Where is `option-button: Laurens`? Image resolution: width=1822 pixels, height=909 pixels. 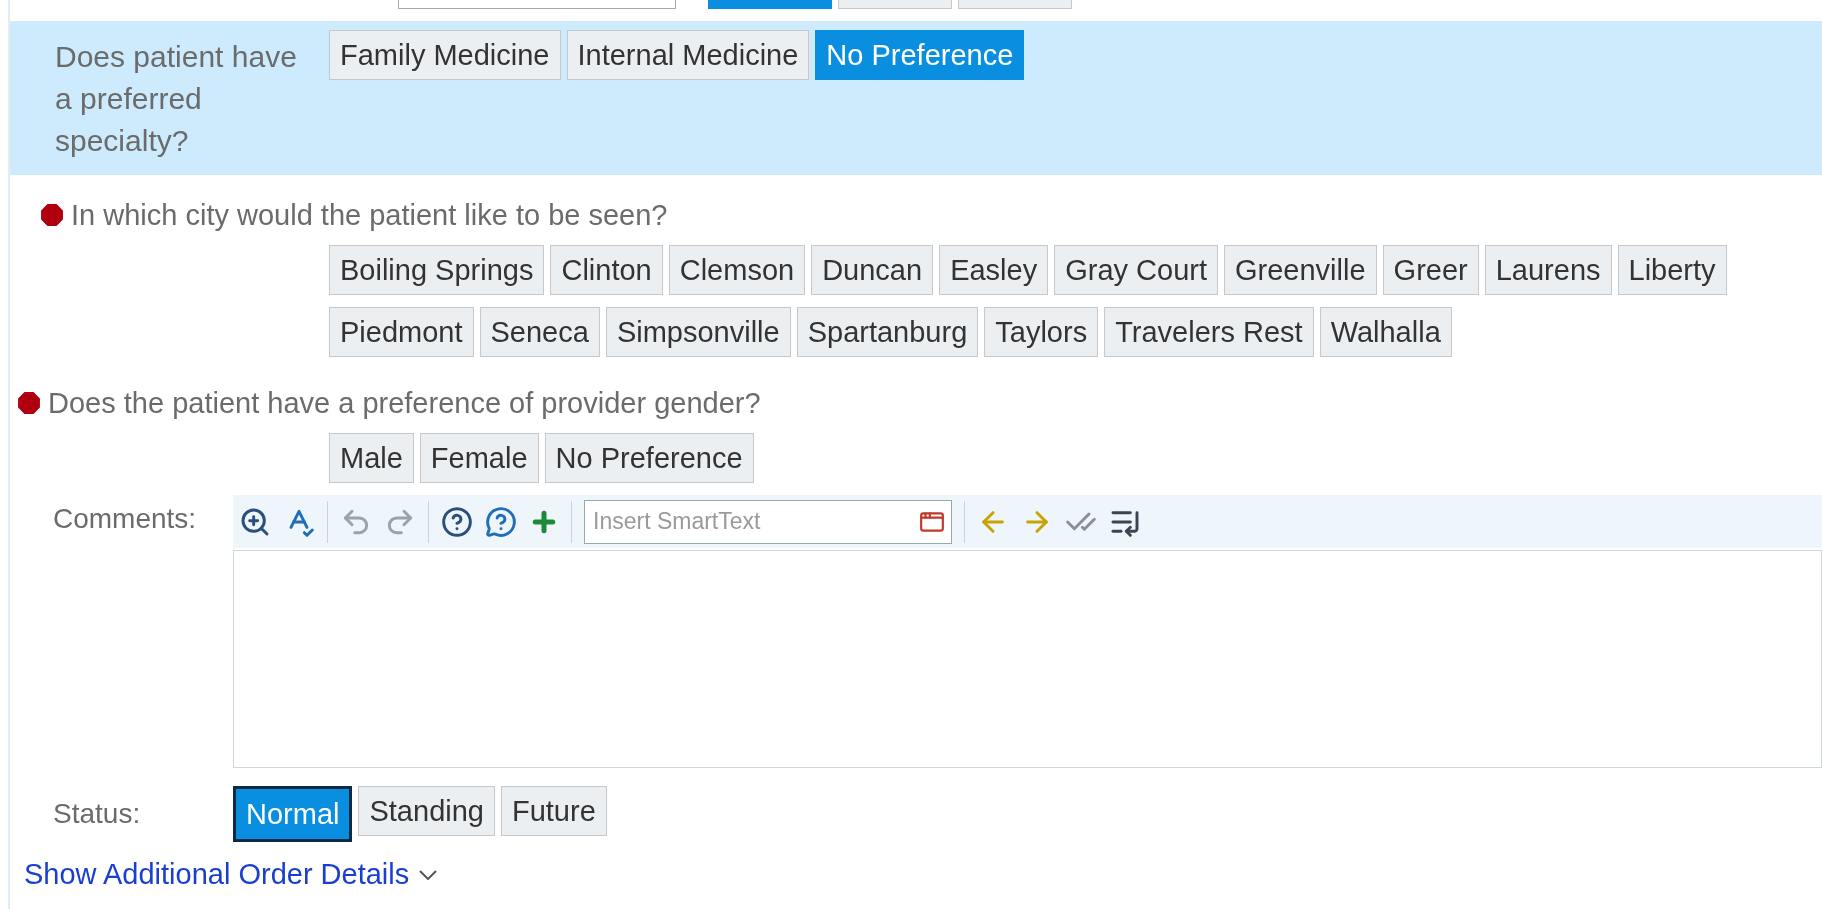 option-button: Laurens is located at coordinates (1548, 270).